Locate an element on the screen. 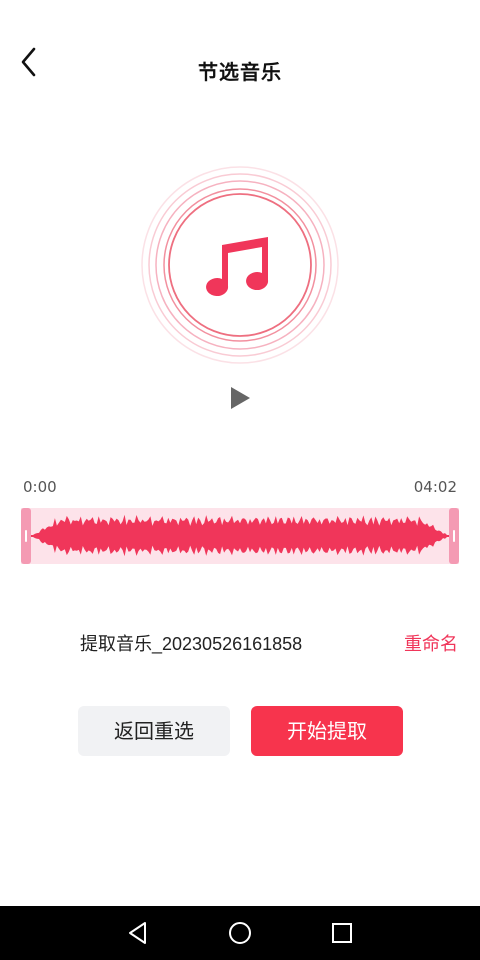 The image size is (480, 960). end-time: 04:02 is located at coordinates (435, 487).